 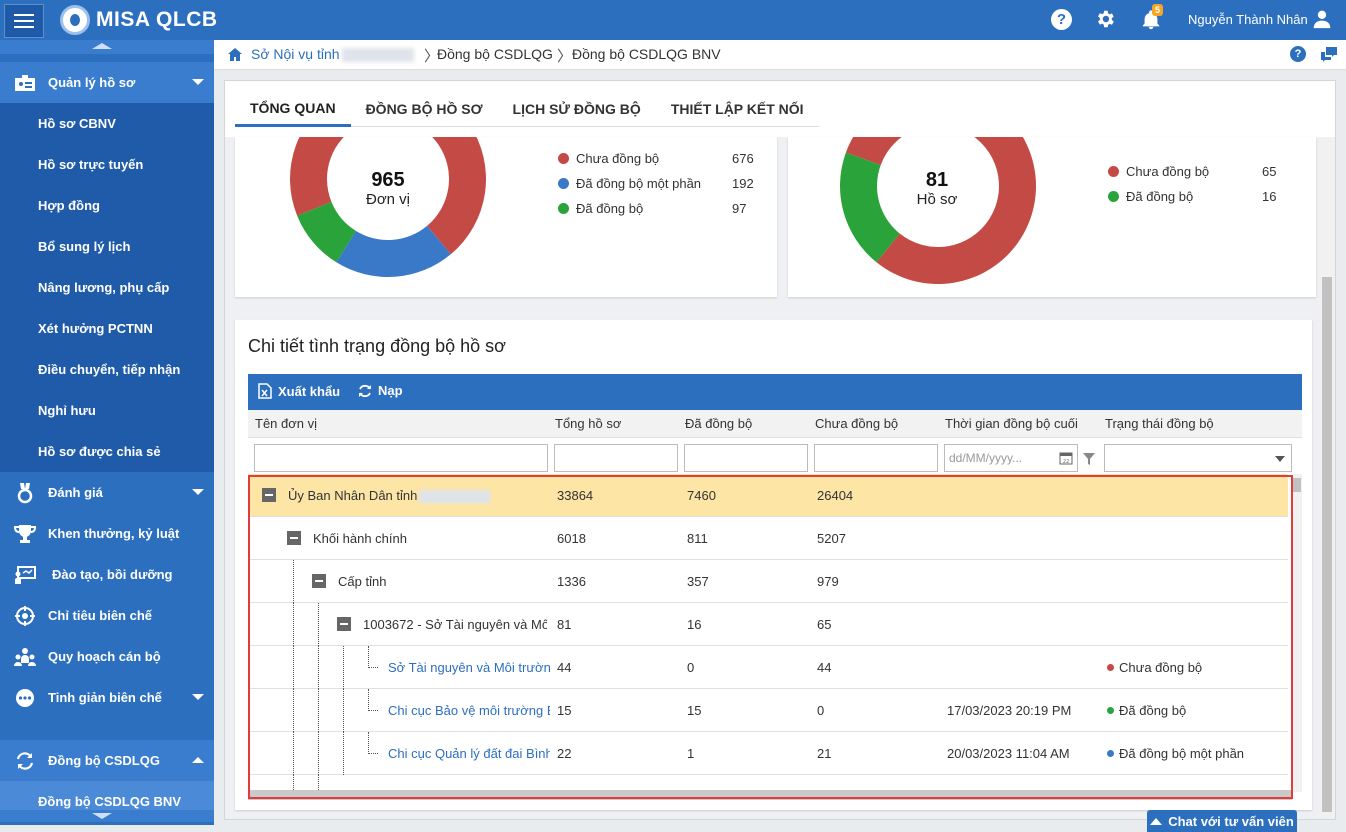 I want to click on cell-name: Ủy Ban Nhân Dân tỉnh, so click(x=390, y=496).